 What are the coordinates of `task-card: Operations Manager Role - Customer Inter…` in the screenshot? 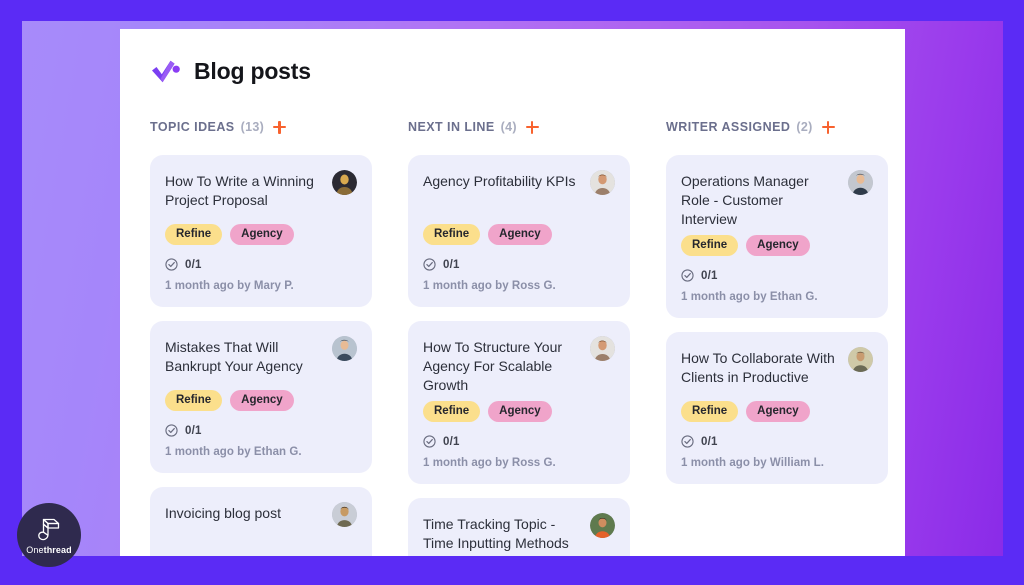 It's located at (777, 236).